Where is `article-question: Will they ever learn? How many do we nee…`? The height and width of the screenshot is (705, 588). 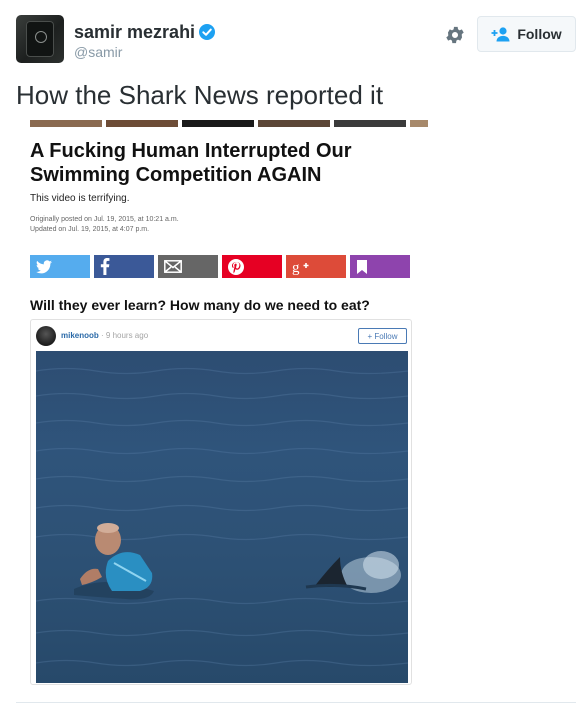 article-question: Will they ever learn? How many do we nee… is located at coordinates (200, 305).